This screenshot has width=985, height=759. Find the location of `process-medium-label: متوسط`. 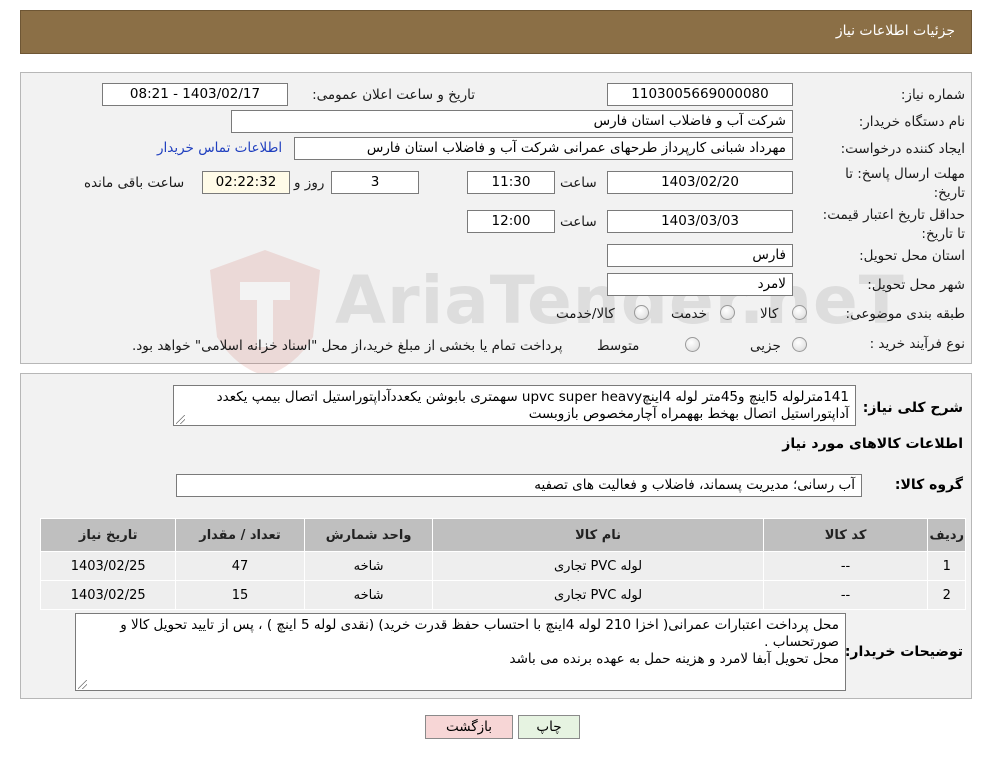

process-medium-label: متوسط is located at coordinates (618, 346).